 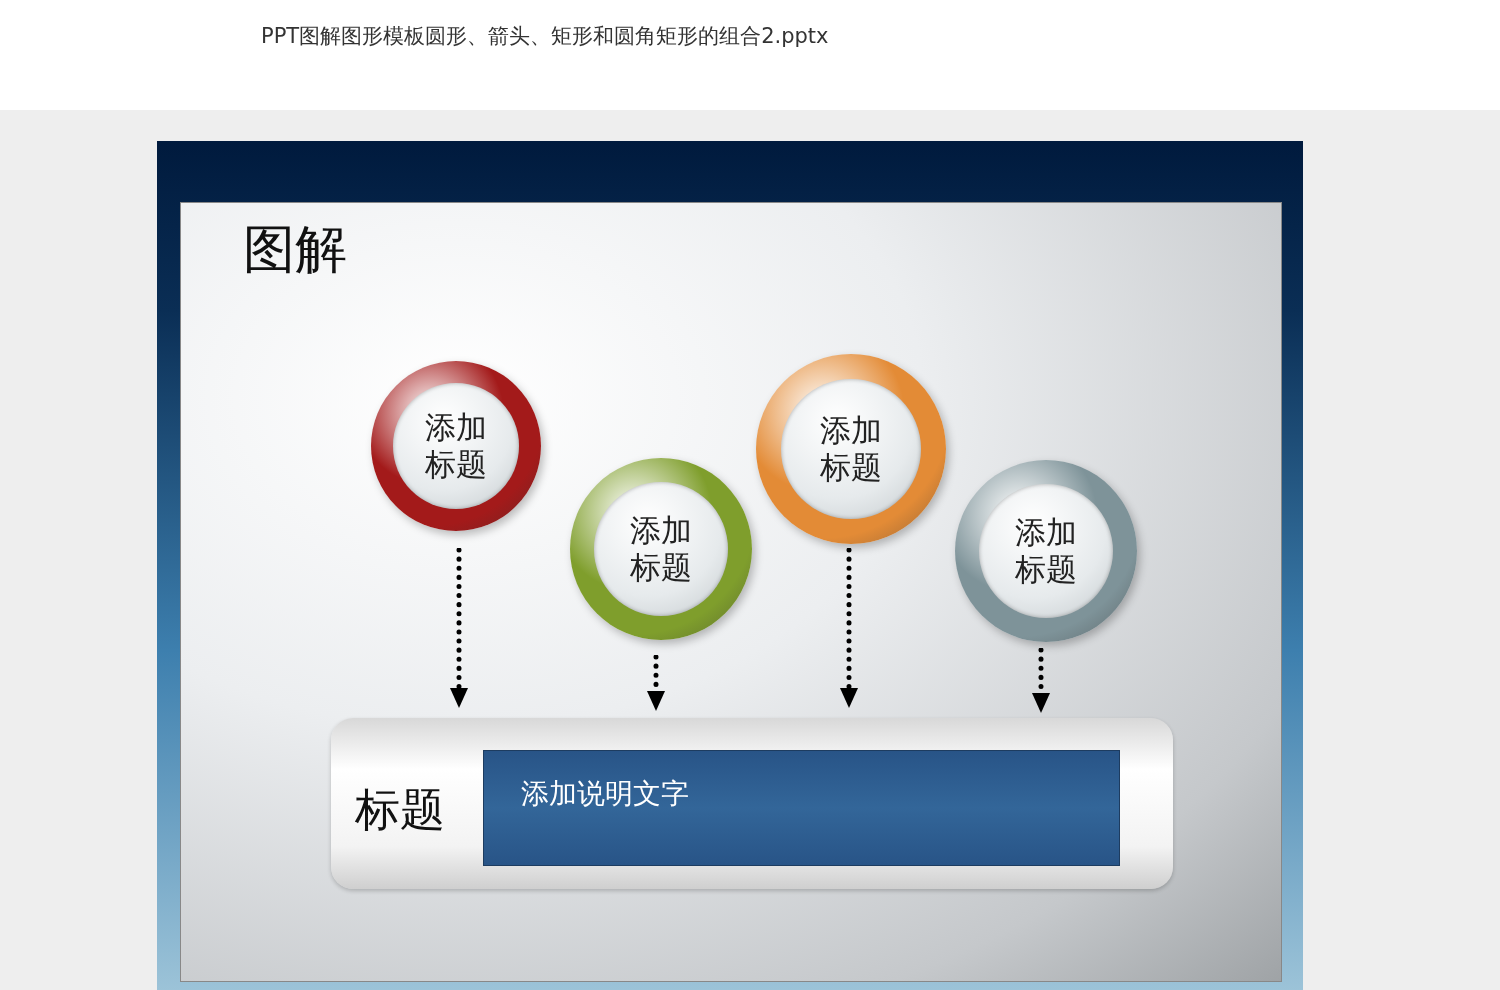 I want to click on bar-label: 标题, so click(x=400, y=810).